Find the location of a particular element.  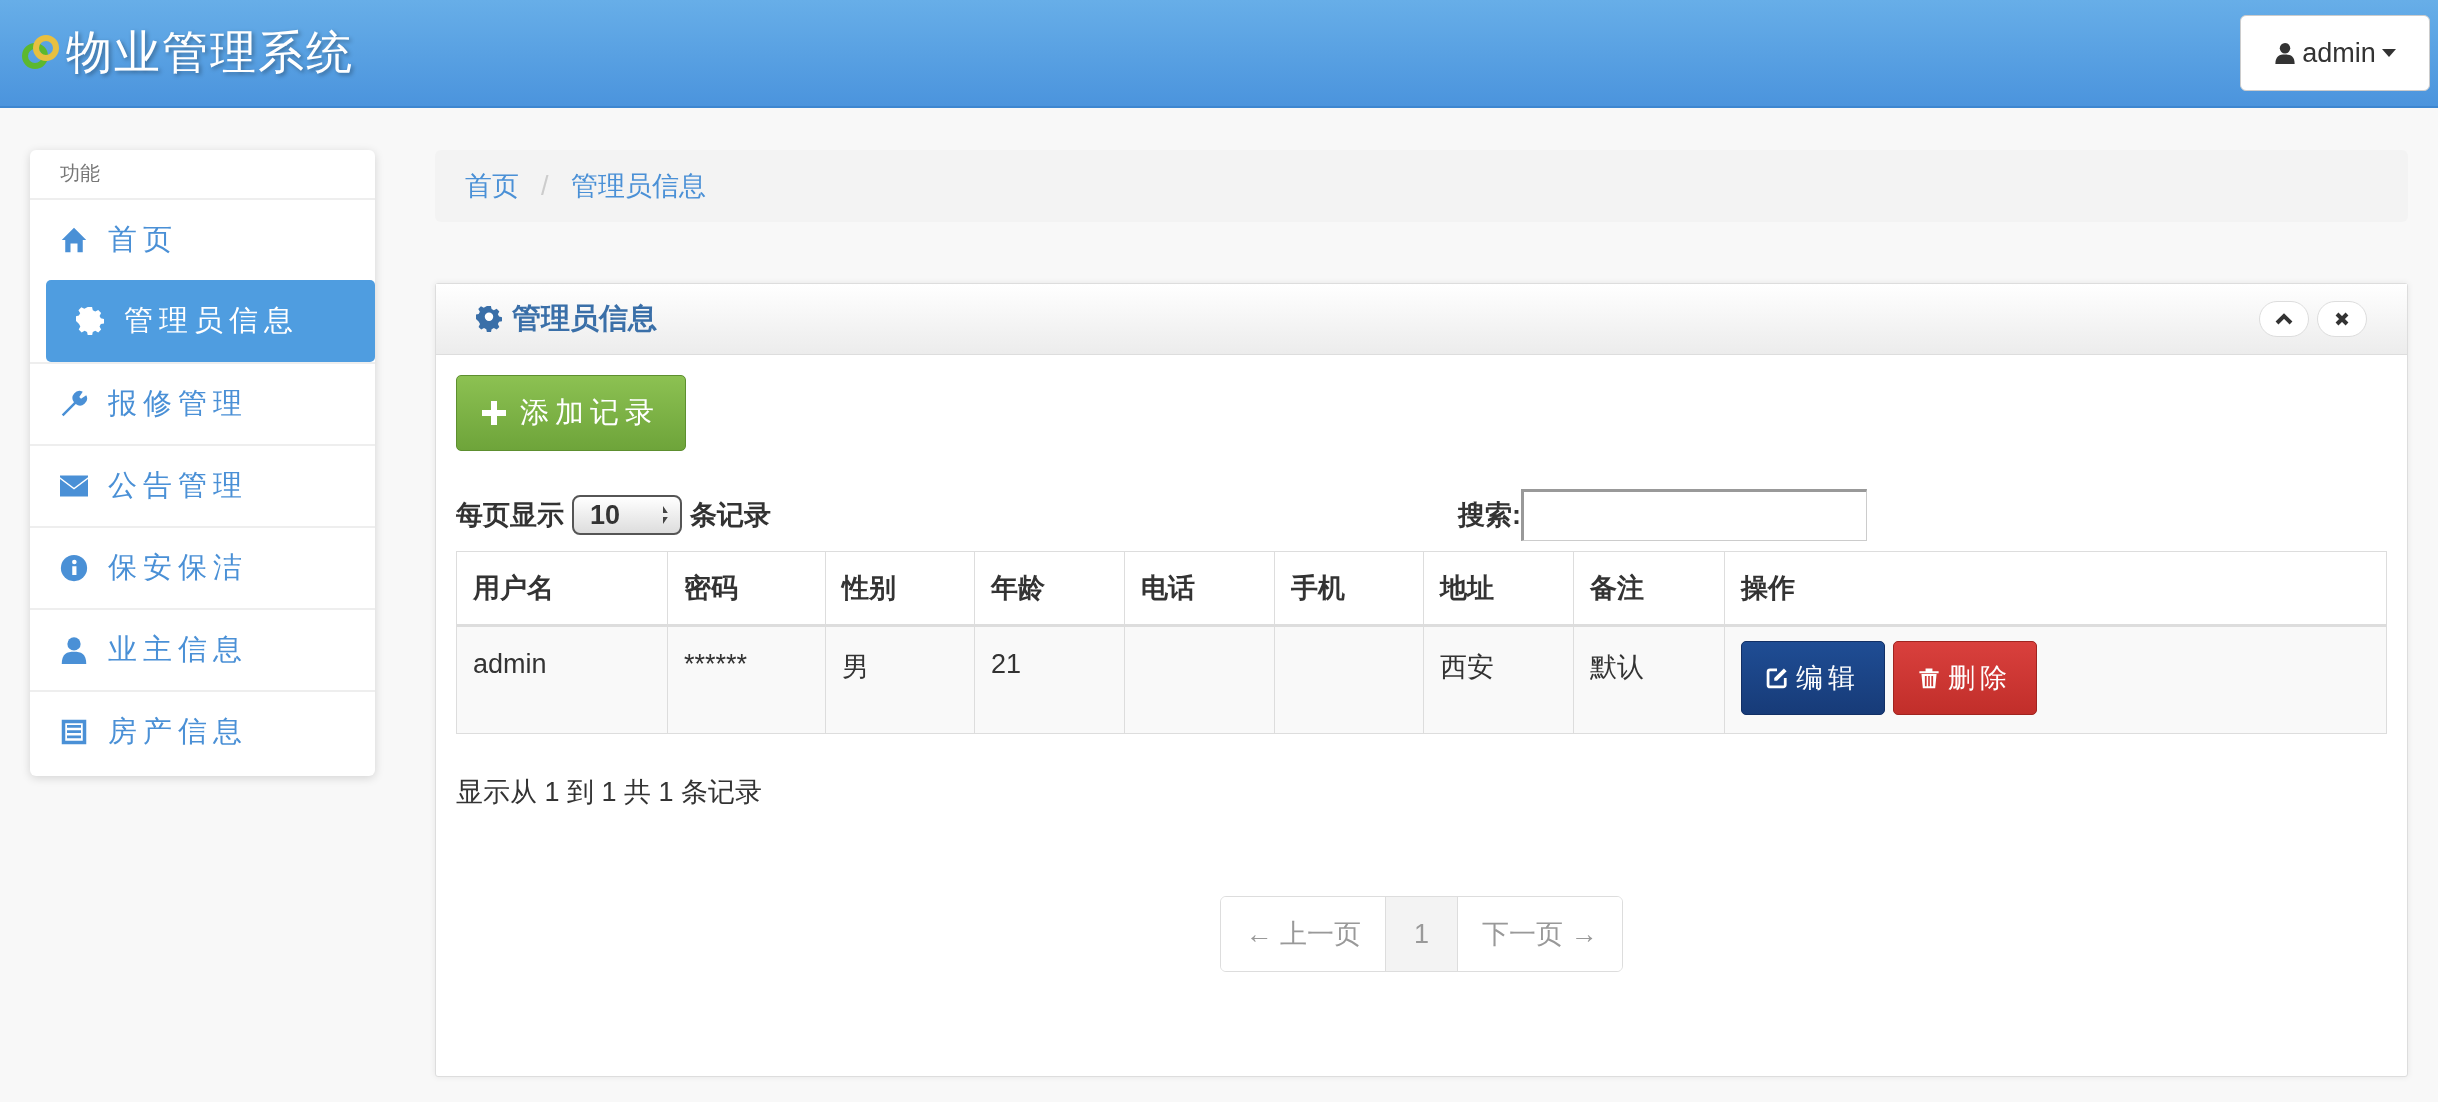

sidebar-item: 公告管理 is located at coordinates (202, 485).